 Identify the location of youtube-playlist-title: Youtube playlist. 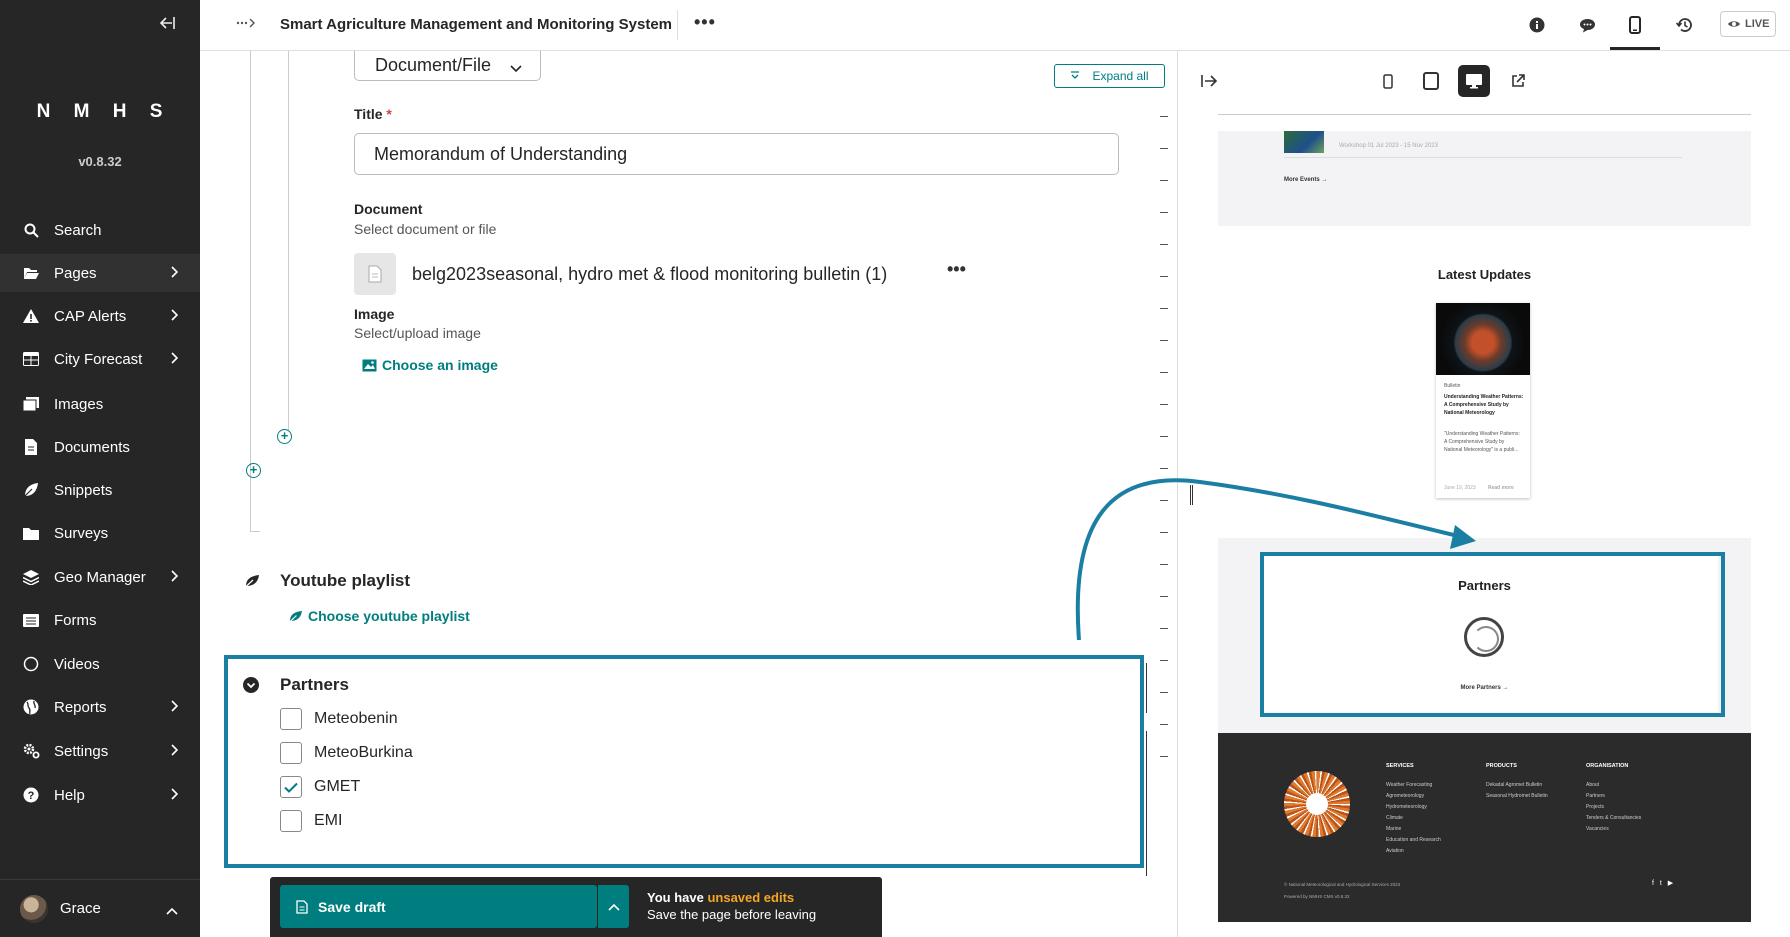
(345, 580).